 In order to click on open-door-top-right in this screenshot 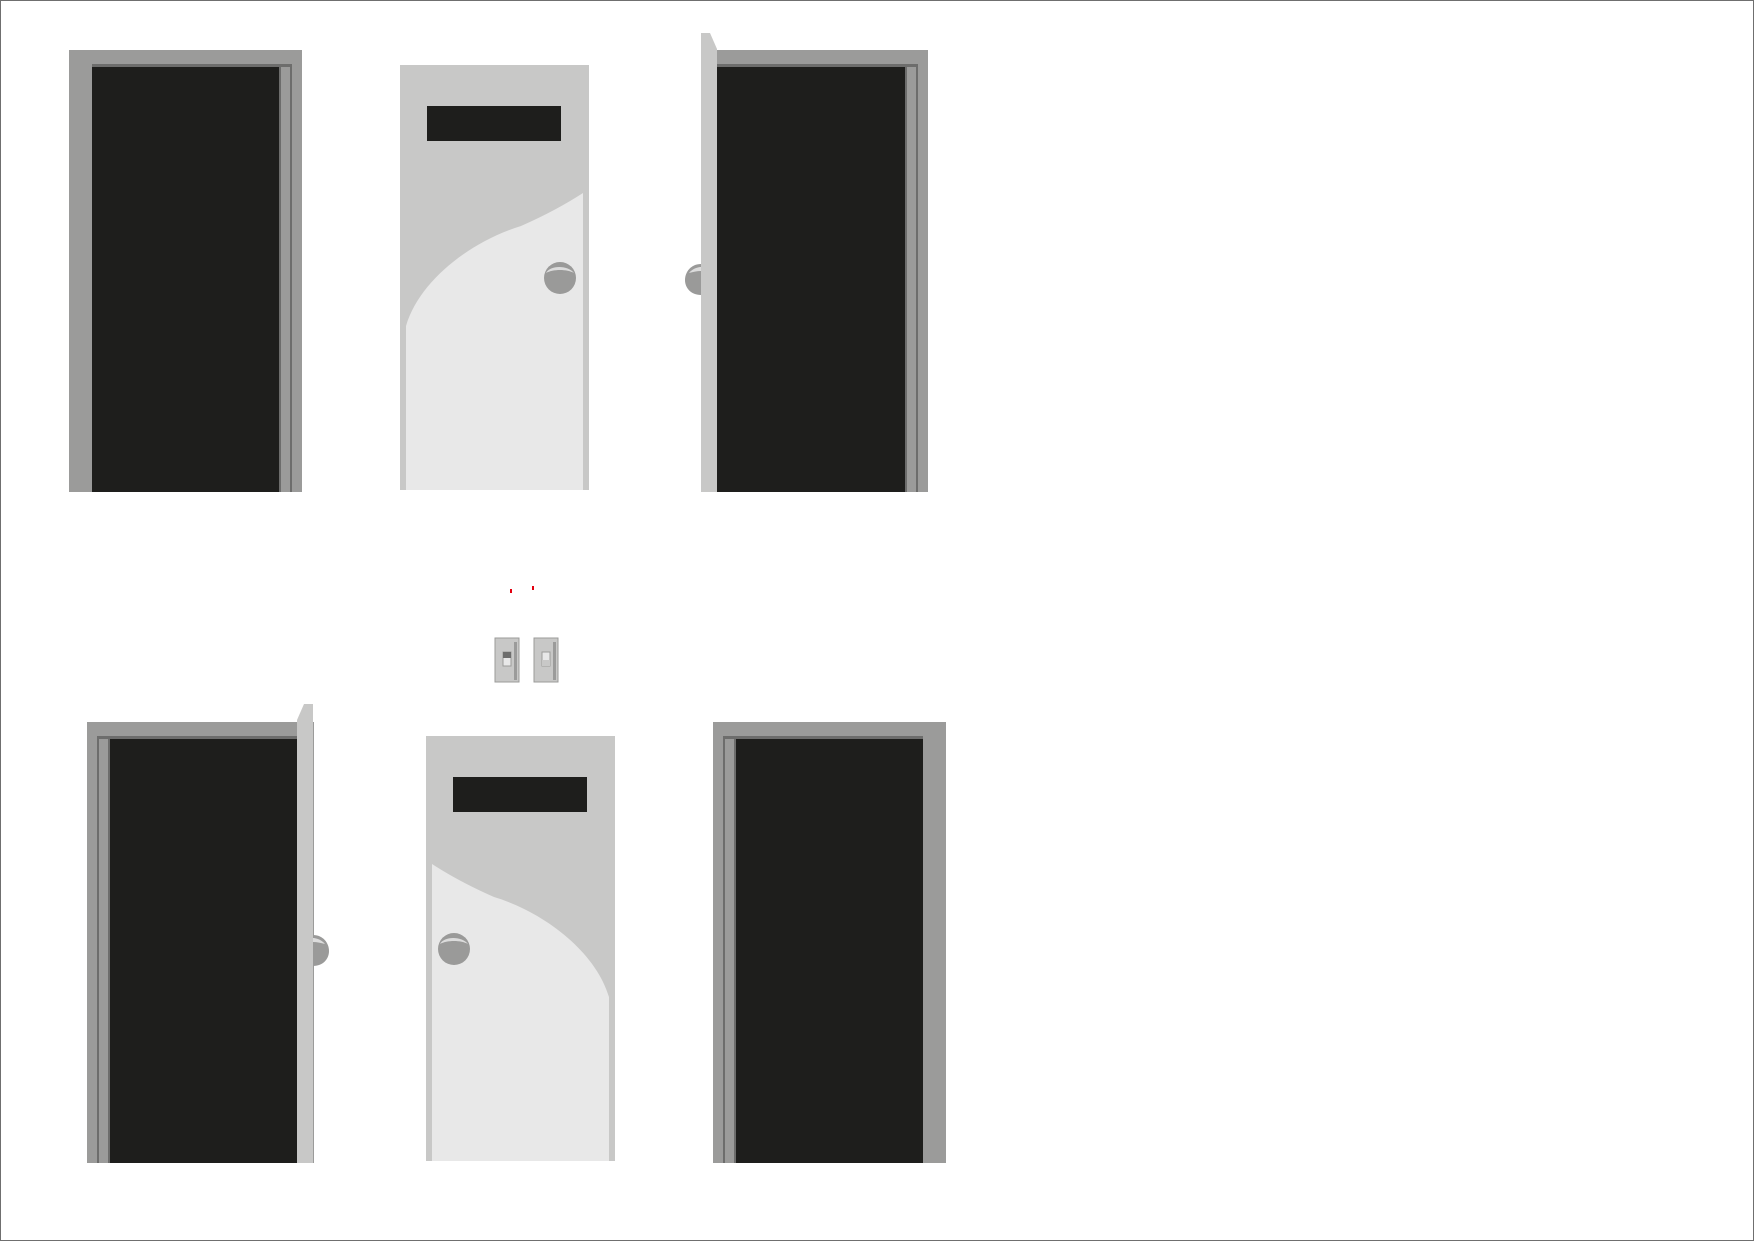, I will do `click(806, 262)`.